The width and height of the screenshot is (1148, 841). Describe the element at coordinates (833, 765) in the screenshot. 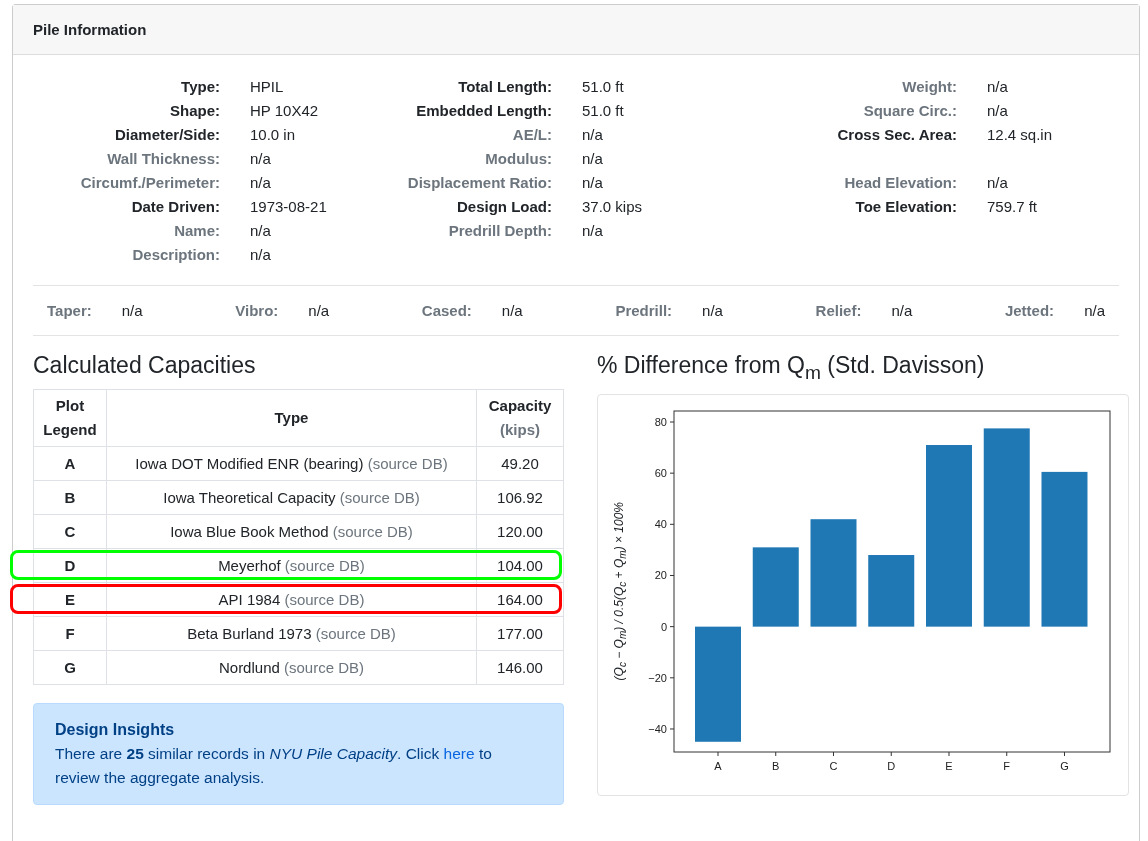

I see `x-tick-label: C` at that location.